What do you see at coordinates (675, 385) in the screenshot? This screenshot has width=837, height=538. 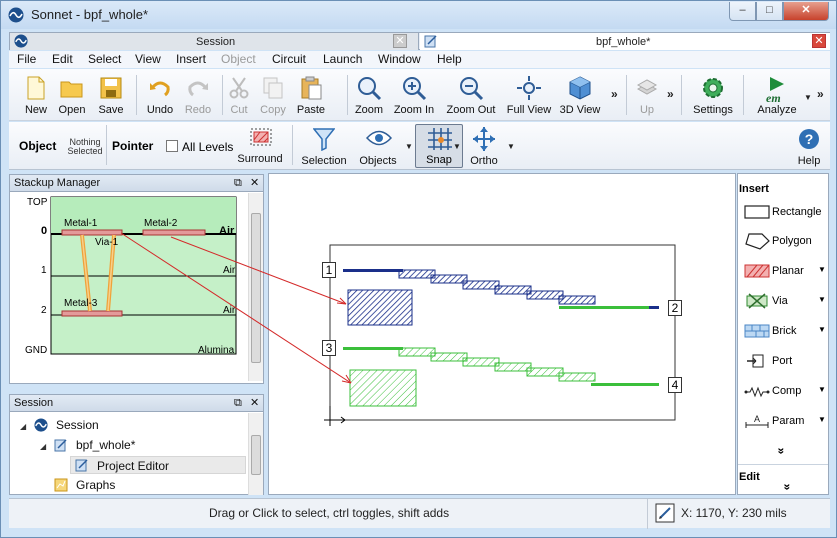 I see `port-4-label: 4` at bounding box center [675, 385].